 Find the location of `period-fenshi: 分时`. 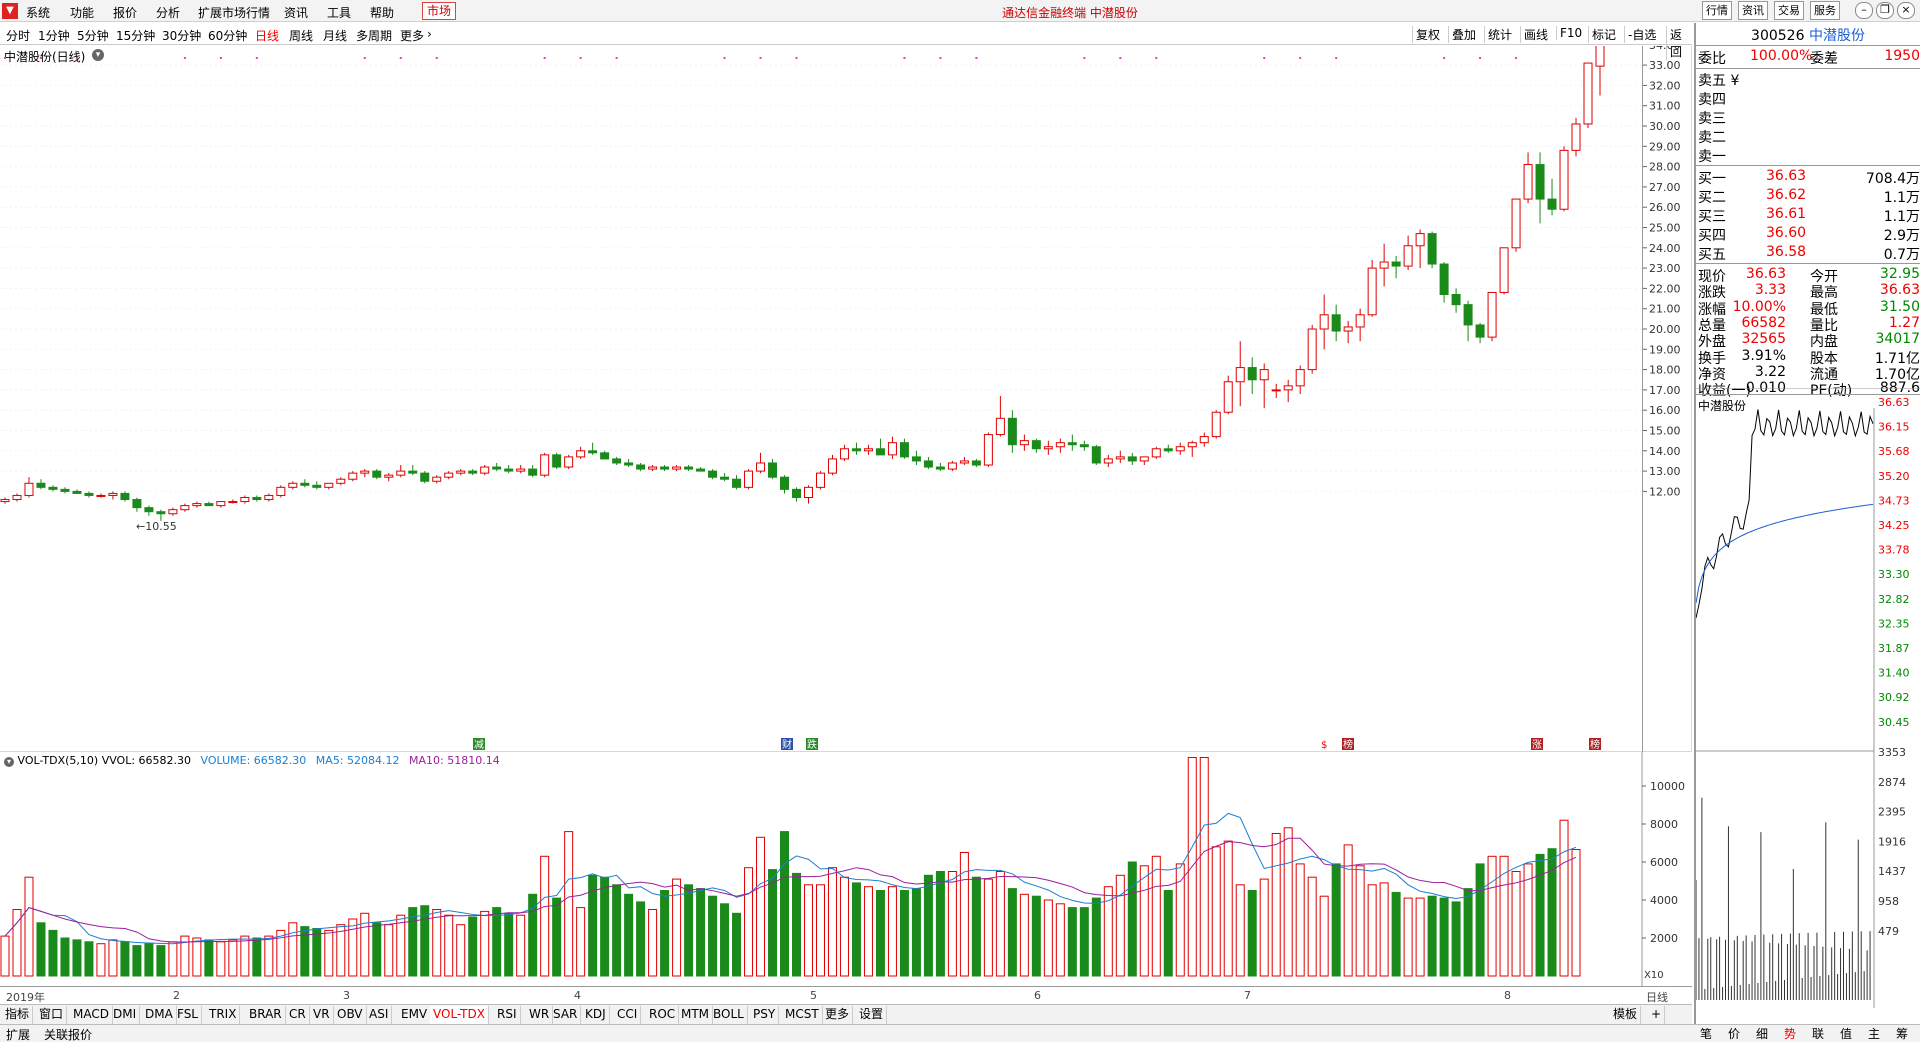

period-fenshi: 分时 is located at coordinates (18, 35).